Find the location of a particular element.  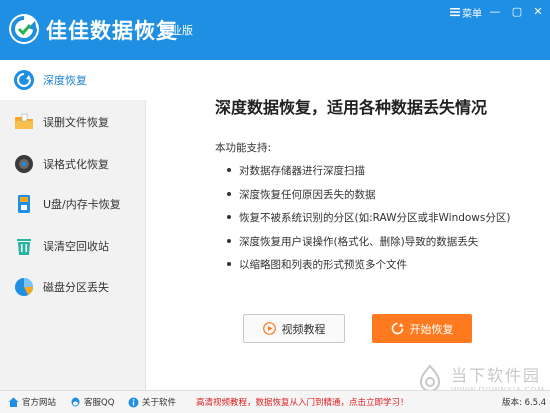

support-qq-link: 客服QQ is located at coordinates (92, 402).